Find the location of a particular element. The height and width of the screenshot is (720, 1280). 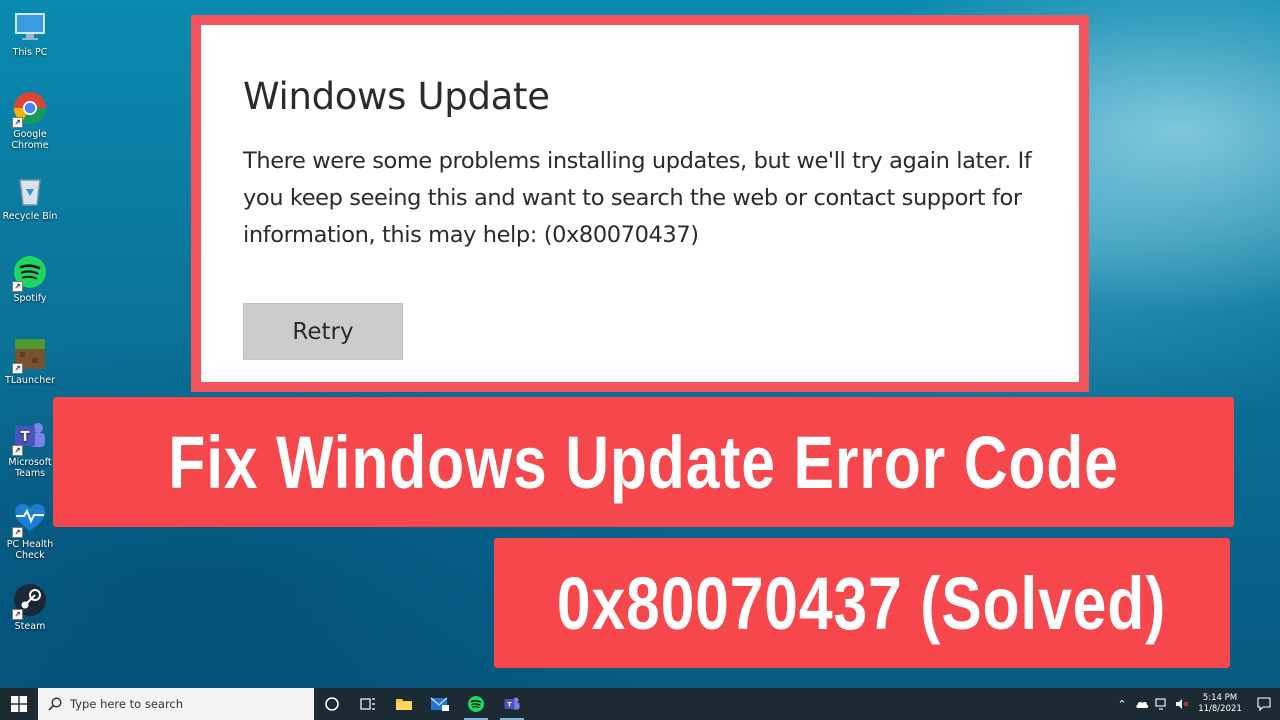

cortana-button is located at coordinates (332, 704).